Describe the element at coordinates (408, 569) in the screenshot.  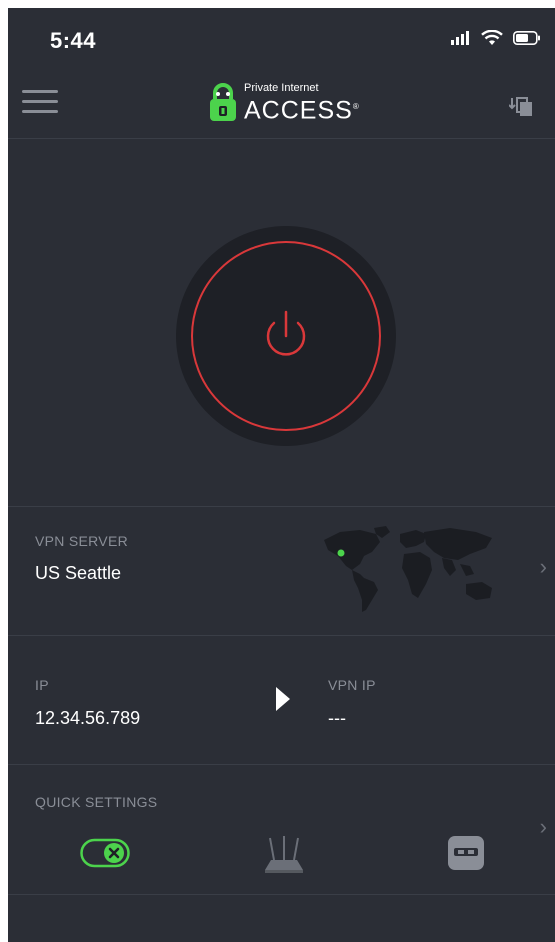
I see `world-map-icon` at that location.